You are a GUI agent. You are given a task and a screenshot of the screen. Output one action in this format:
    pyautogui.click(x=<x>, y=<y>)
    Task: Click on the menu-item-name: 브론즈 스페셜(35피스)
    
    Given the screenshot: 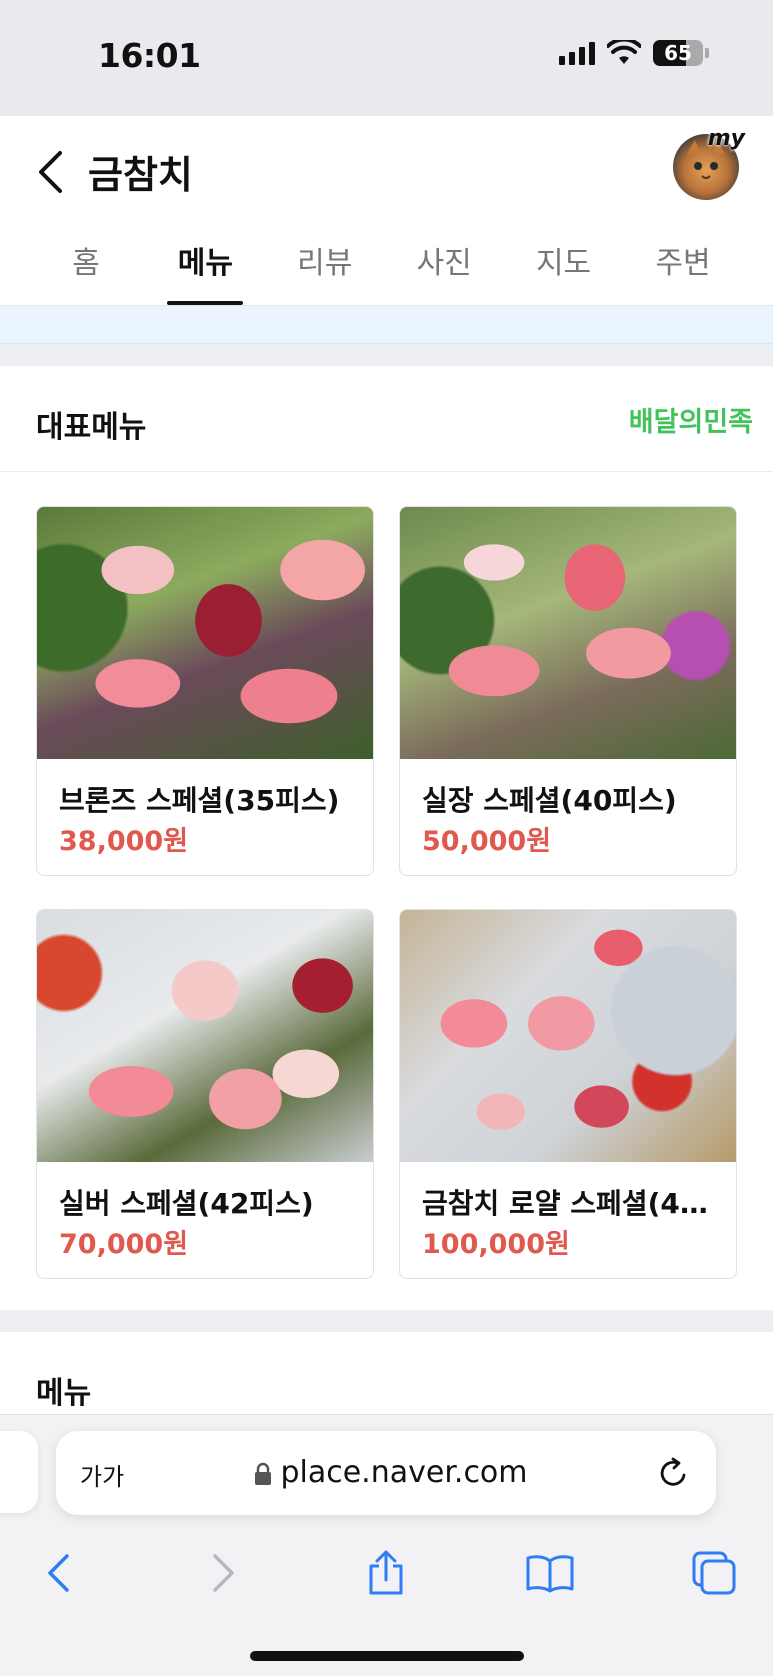 What is the action you would take?
    pyautogui.click(x=199, y=800)
    